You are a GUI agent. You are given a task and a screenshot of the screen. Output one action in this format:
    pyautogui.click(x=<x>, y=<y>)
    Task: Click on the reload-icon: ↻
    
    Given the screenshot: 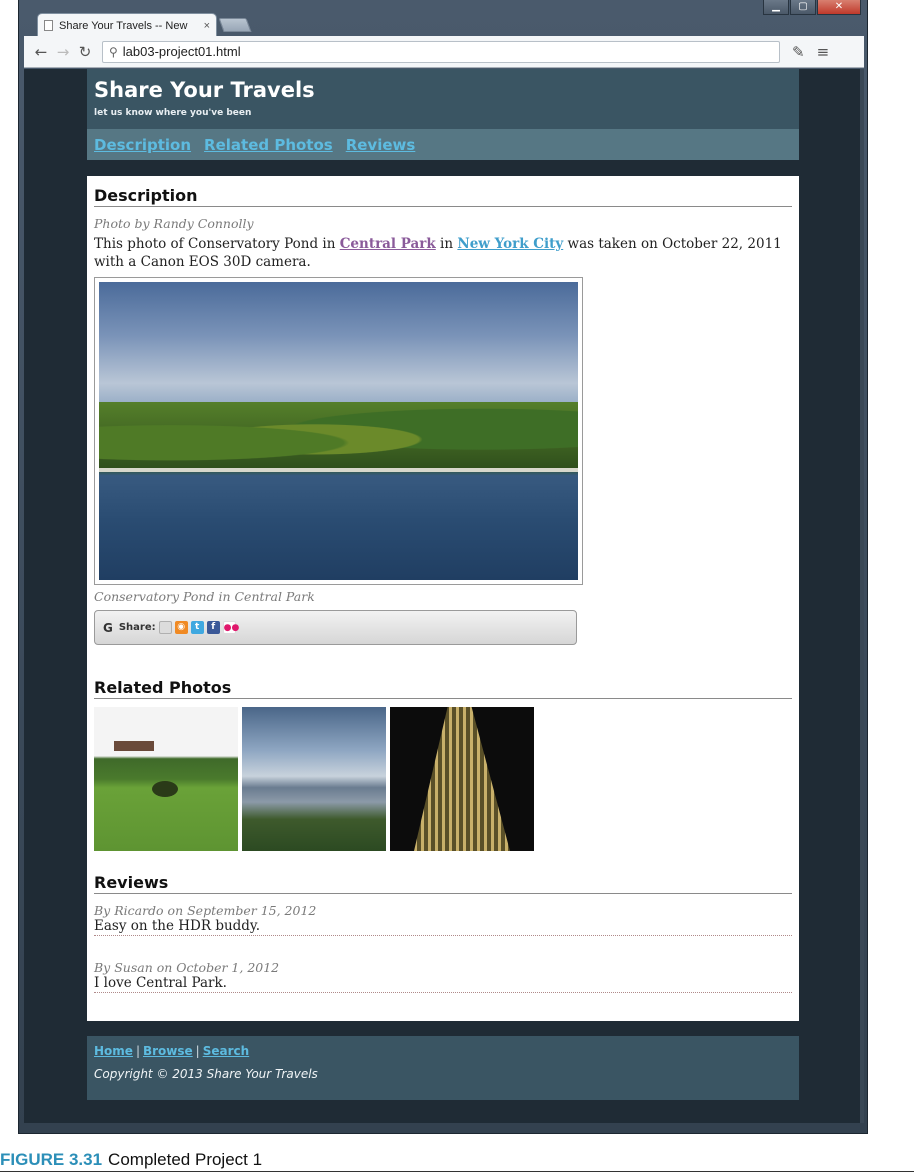 What is the action you would take?
    pyautogui.click(x=85, y=52)
    